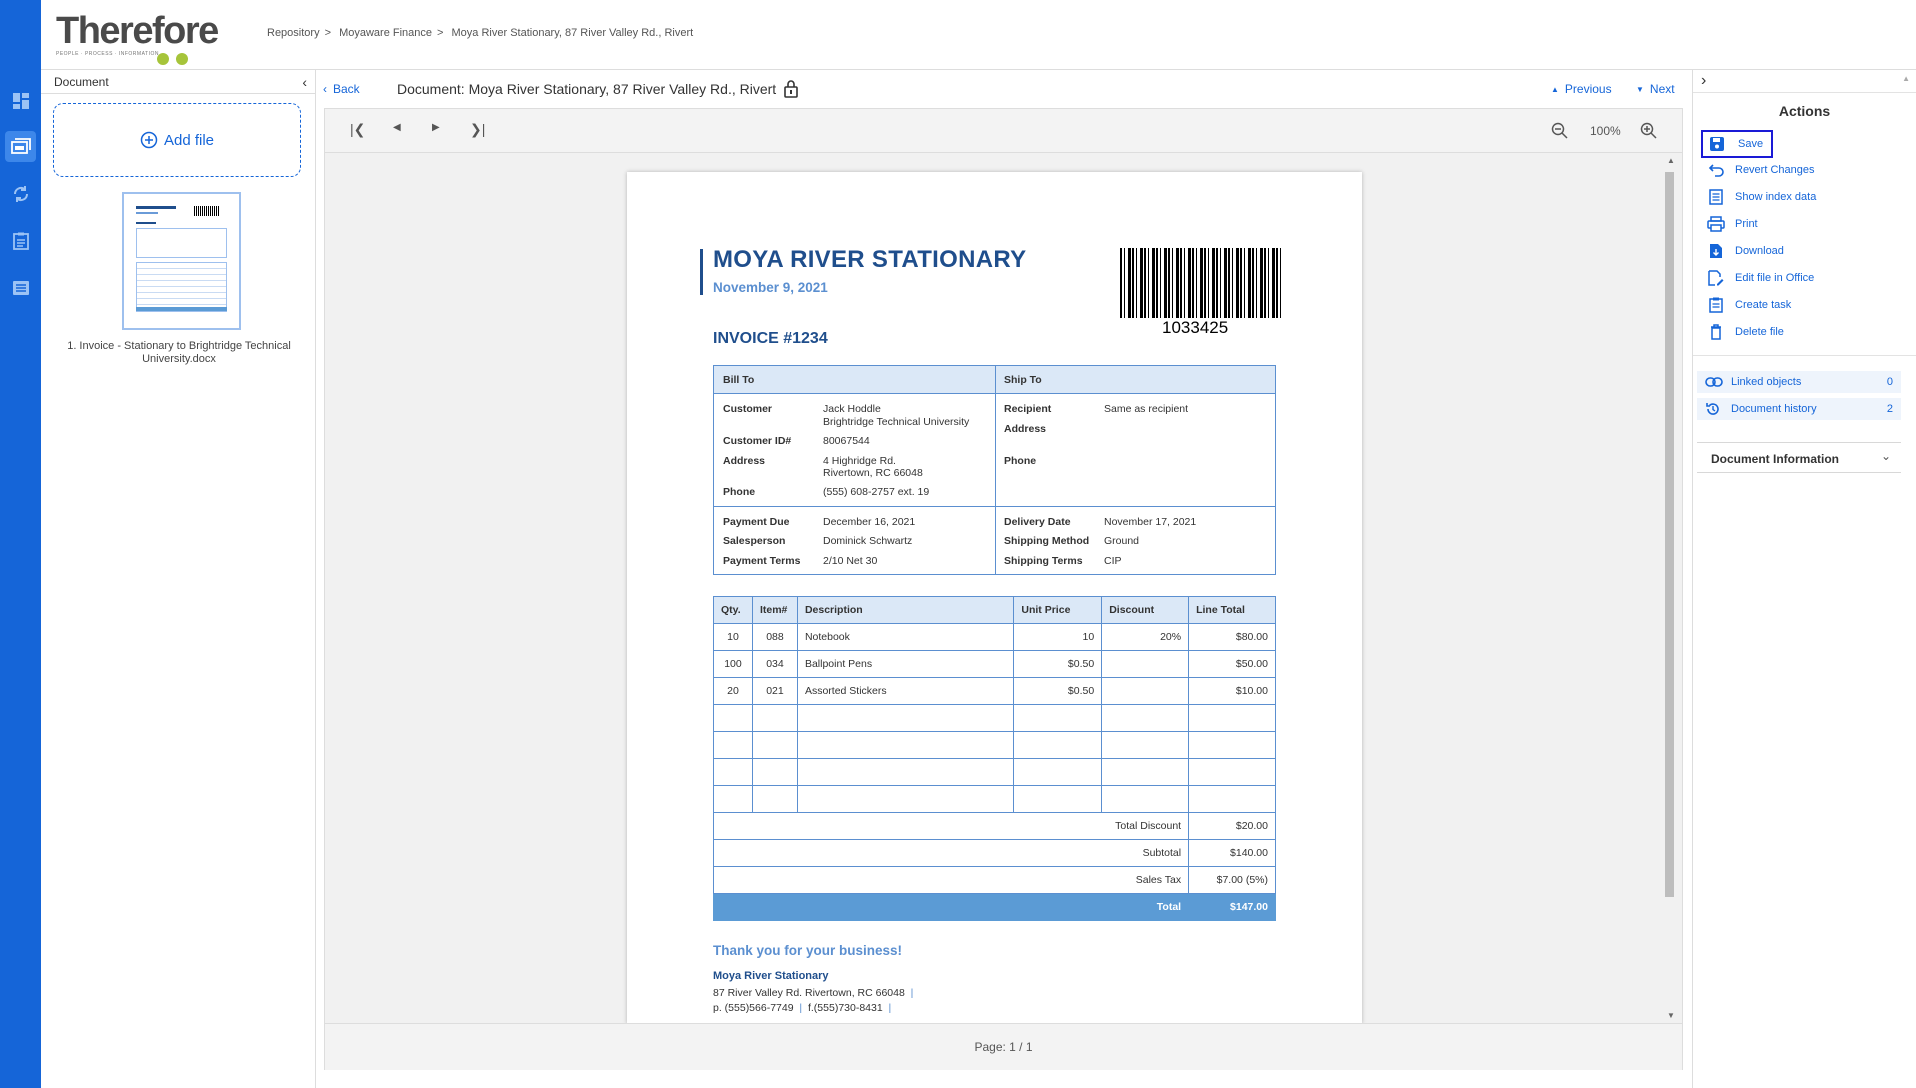  What do you see at coordinates (1640, 89) in the screenshot?
I see `caret-down-icon: ▼` at bounding box center [1640, 89].